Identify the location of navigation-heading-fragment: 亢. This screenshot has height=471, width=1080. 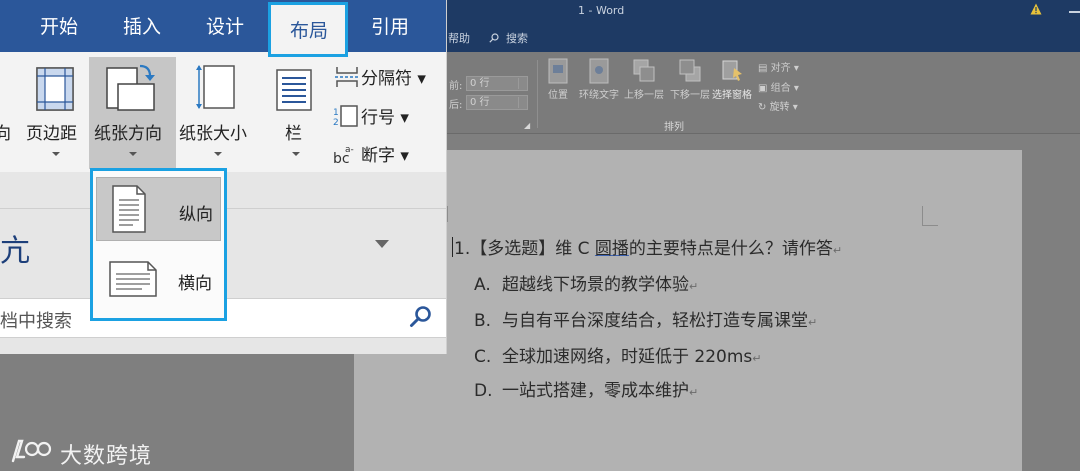
(15, 251).